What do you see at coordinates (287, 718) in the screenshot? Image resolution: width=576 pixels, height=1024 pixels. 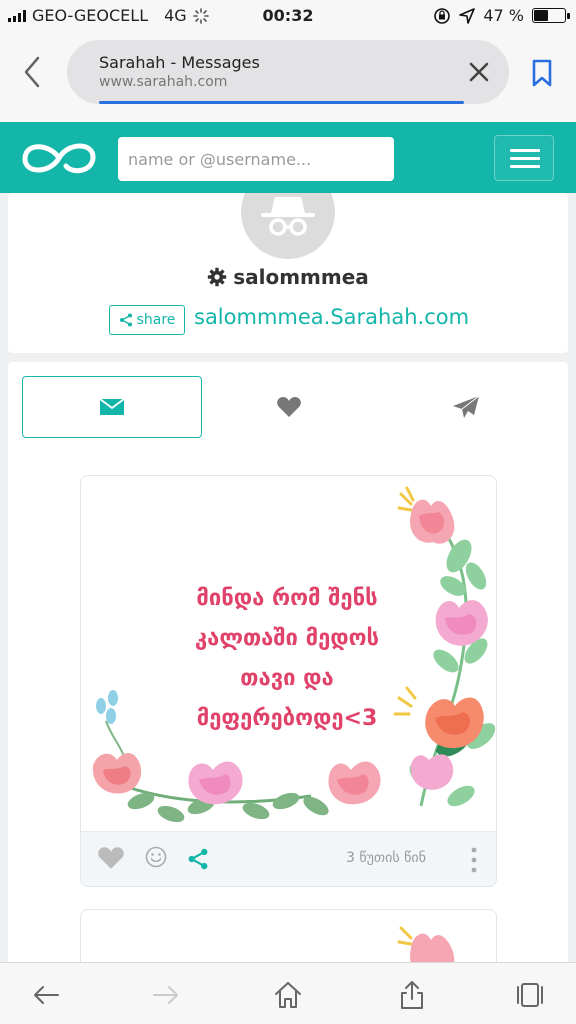 I see `message-line: მეფერებოდე<3` at bounding box center [287, 718].